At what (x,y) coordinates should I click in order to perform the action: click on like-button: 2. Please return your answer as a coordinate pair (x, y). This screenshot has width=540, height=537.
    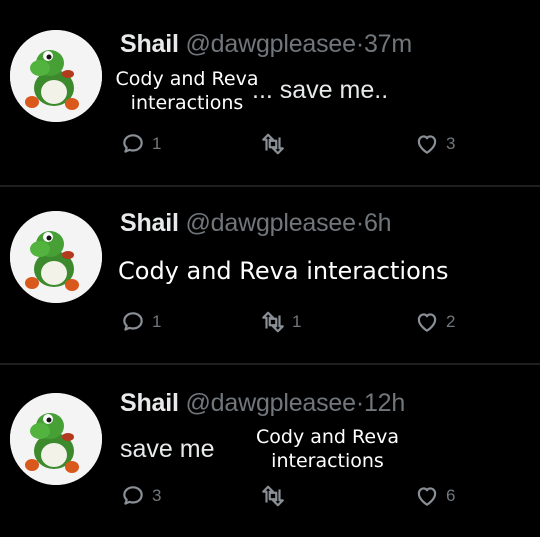
    Looking at the image, I should click on (434, 322).